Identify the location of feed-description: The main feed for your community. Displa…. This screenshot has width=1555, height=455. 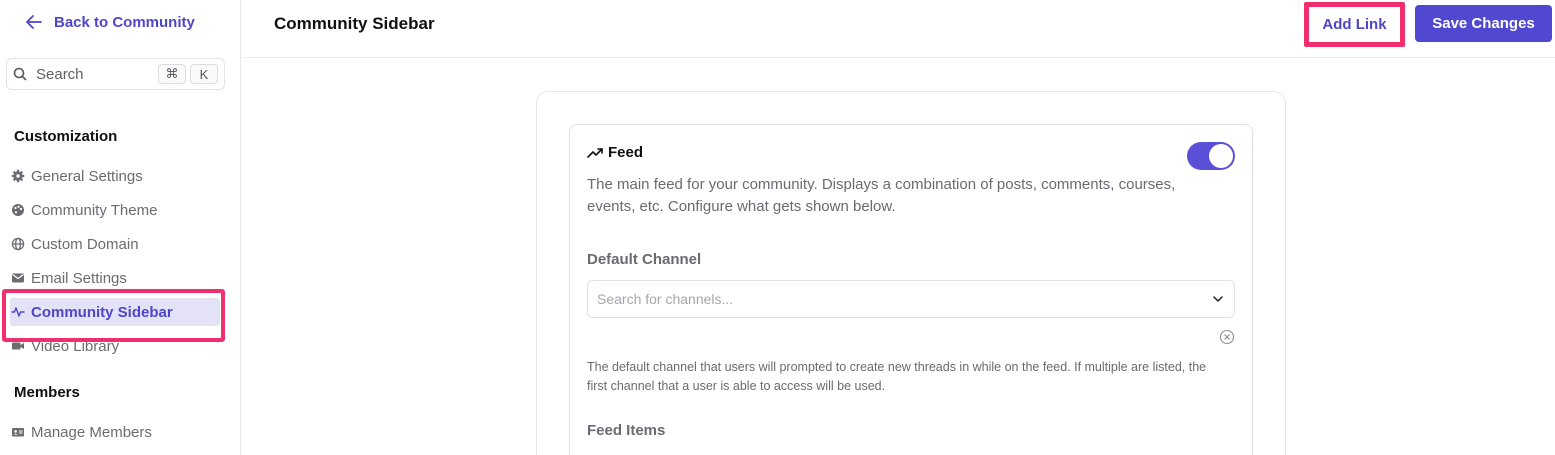
(881, 195).